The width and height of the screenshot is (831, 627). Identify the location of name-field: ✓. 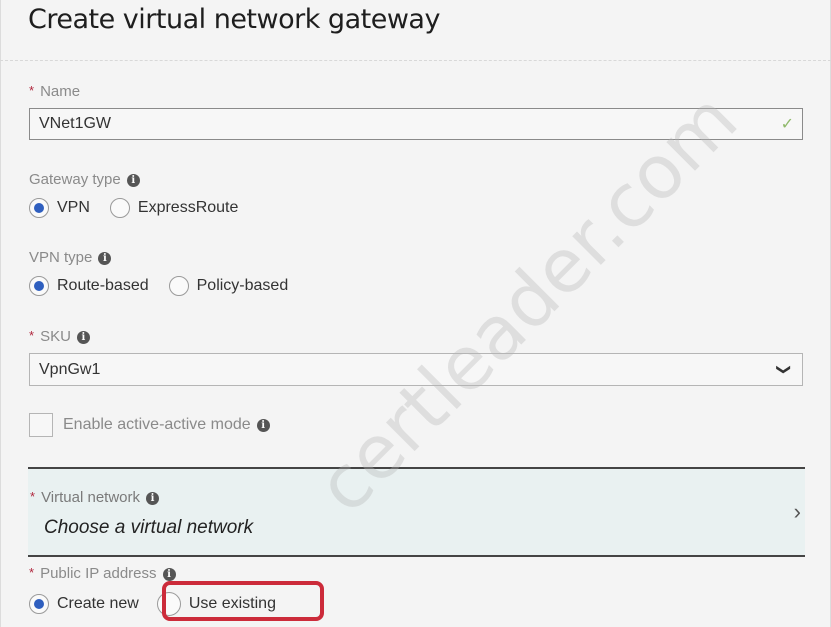
(416, 124).